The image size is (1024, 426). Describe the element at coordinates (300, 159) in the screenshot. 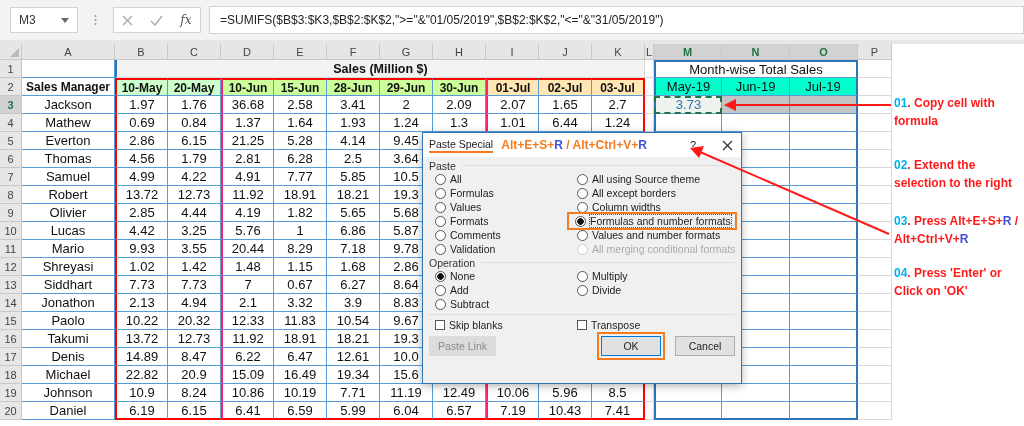

I see `value-cell: 6.28` at that location.